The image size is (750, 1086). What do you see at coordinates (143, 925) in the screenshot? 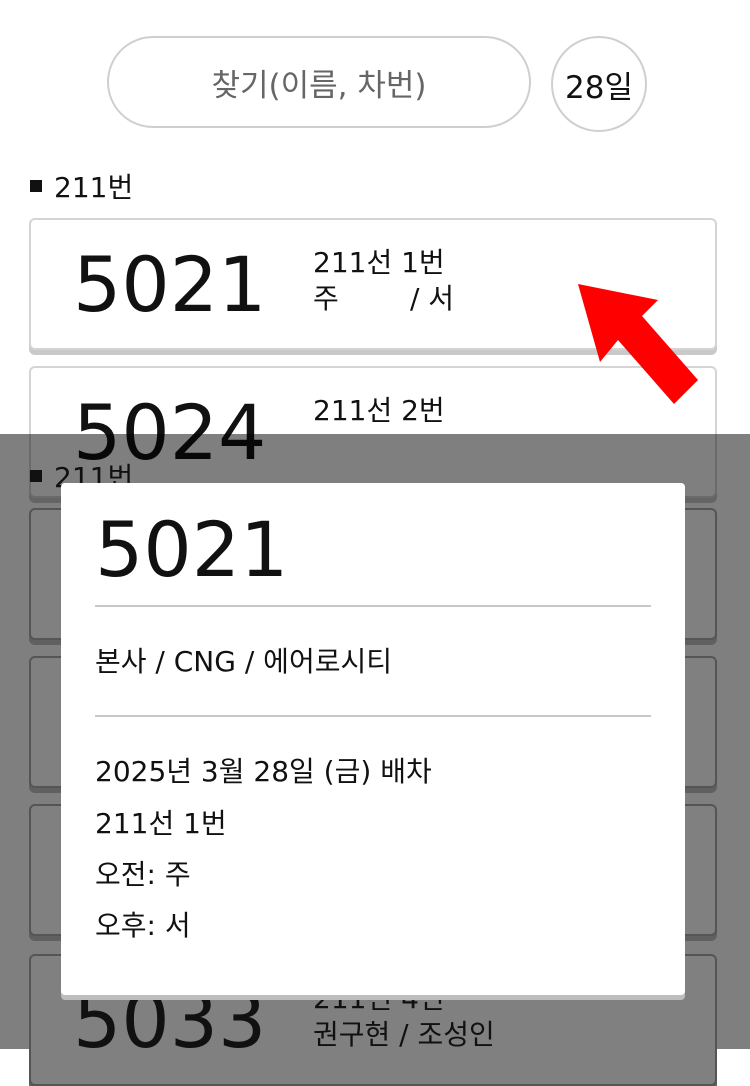
I see `modal-afternoon: 오후: 서` at bounding box center [143, 925].